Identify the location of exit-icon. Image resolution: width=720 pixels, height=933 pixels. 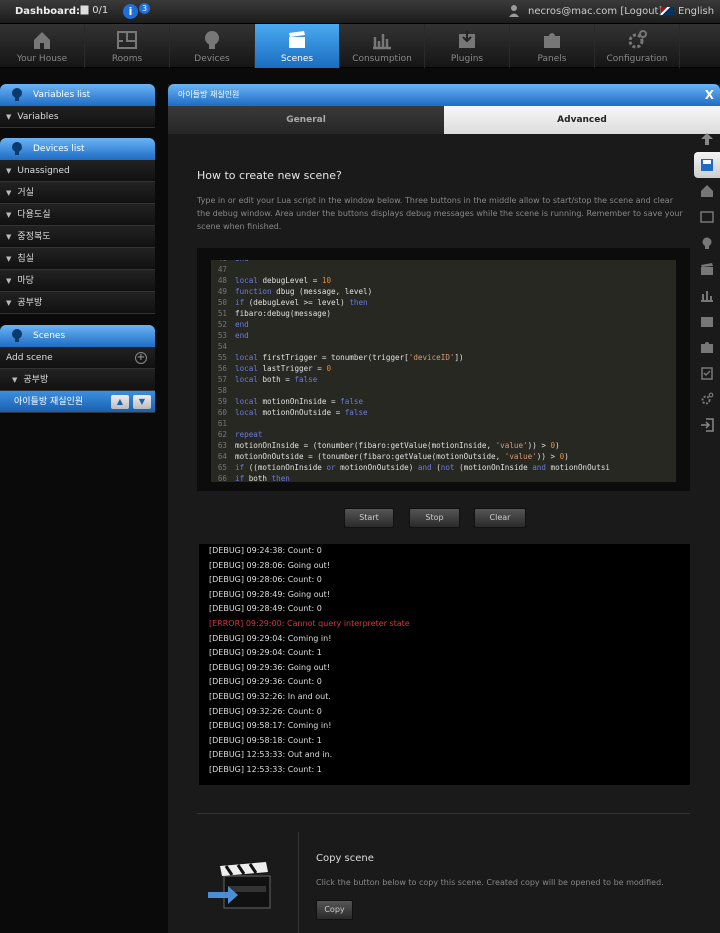
(707, 425).